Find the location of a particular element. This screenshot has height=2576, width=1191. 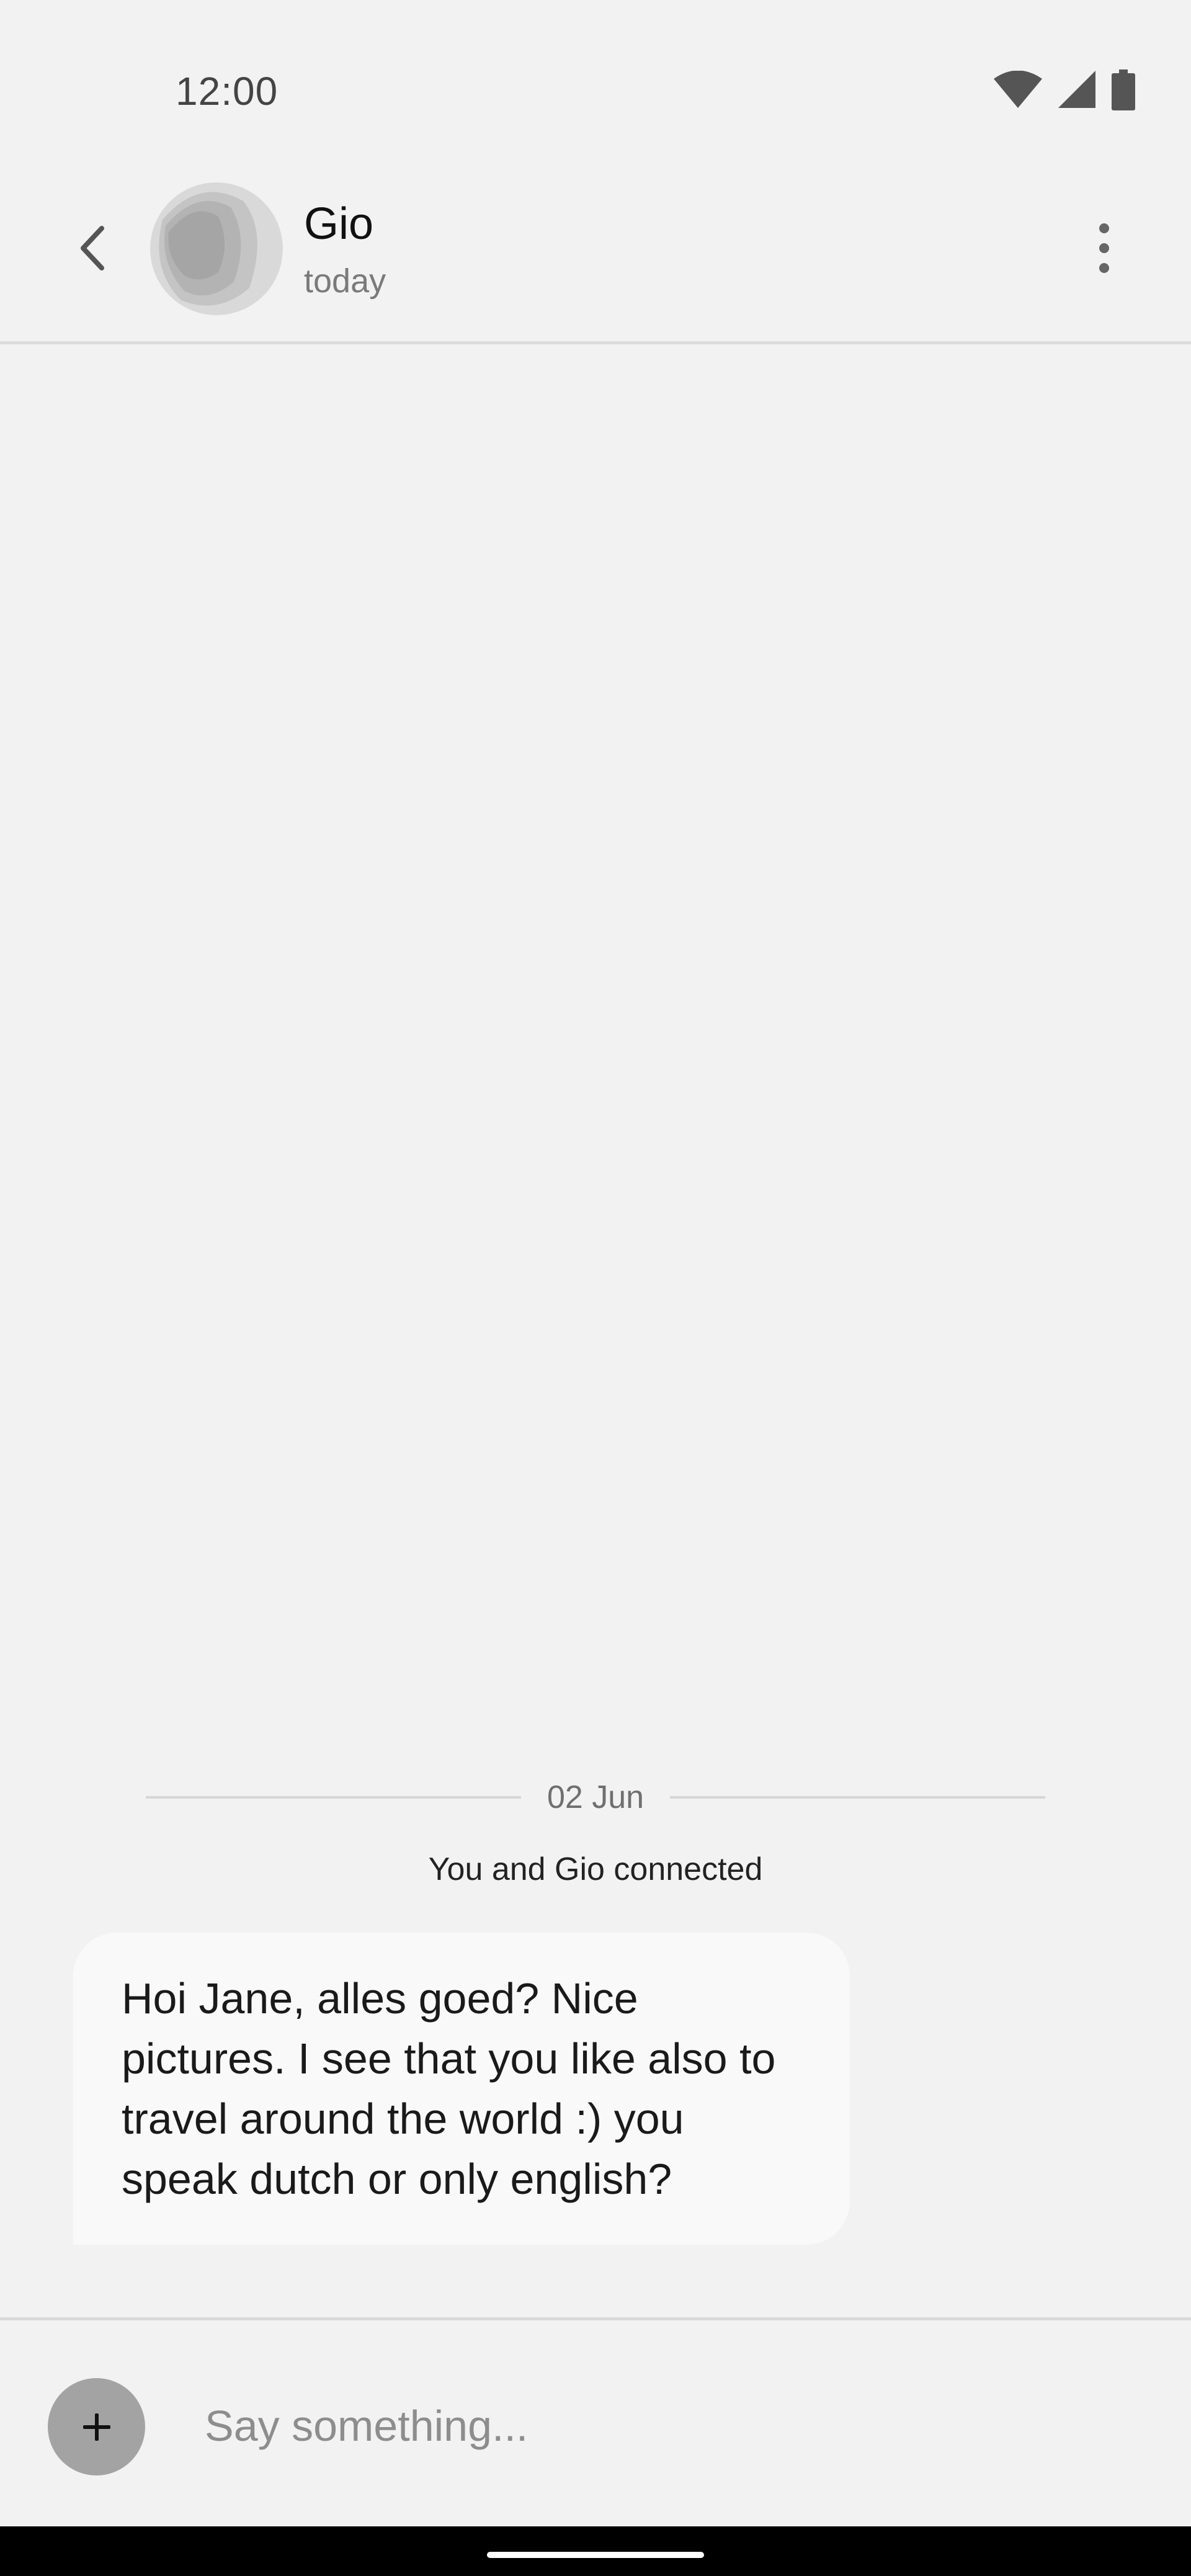

chevron-left-icon is located at coordinates (92, 248).